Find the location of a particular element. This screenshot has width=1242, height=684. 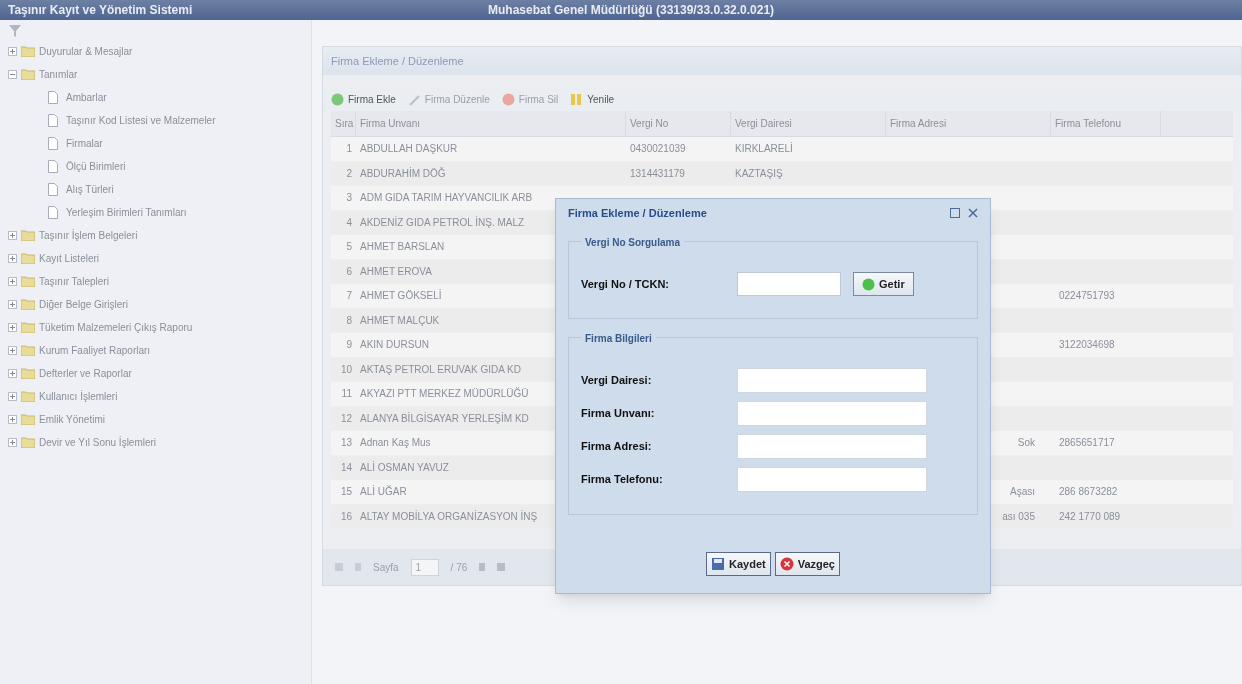

tree-item: Tanımlar is located at coordinates (159, 74).